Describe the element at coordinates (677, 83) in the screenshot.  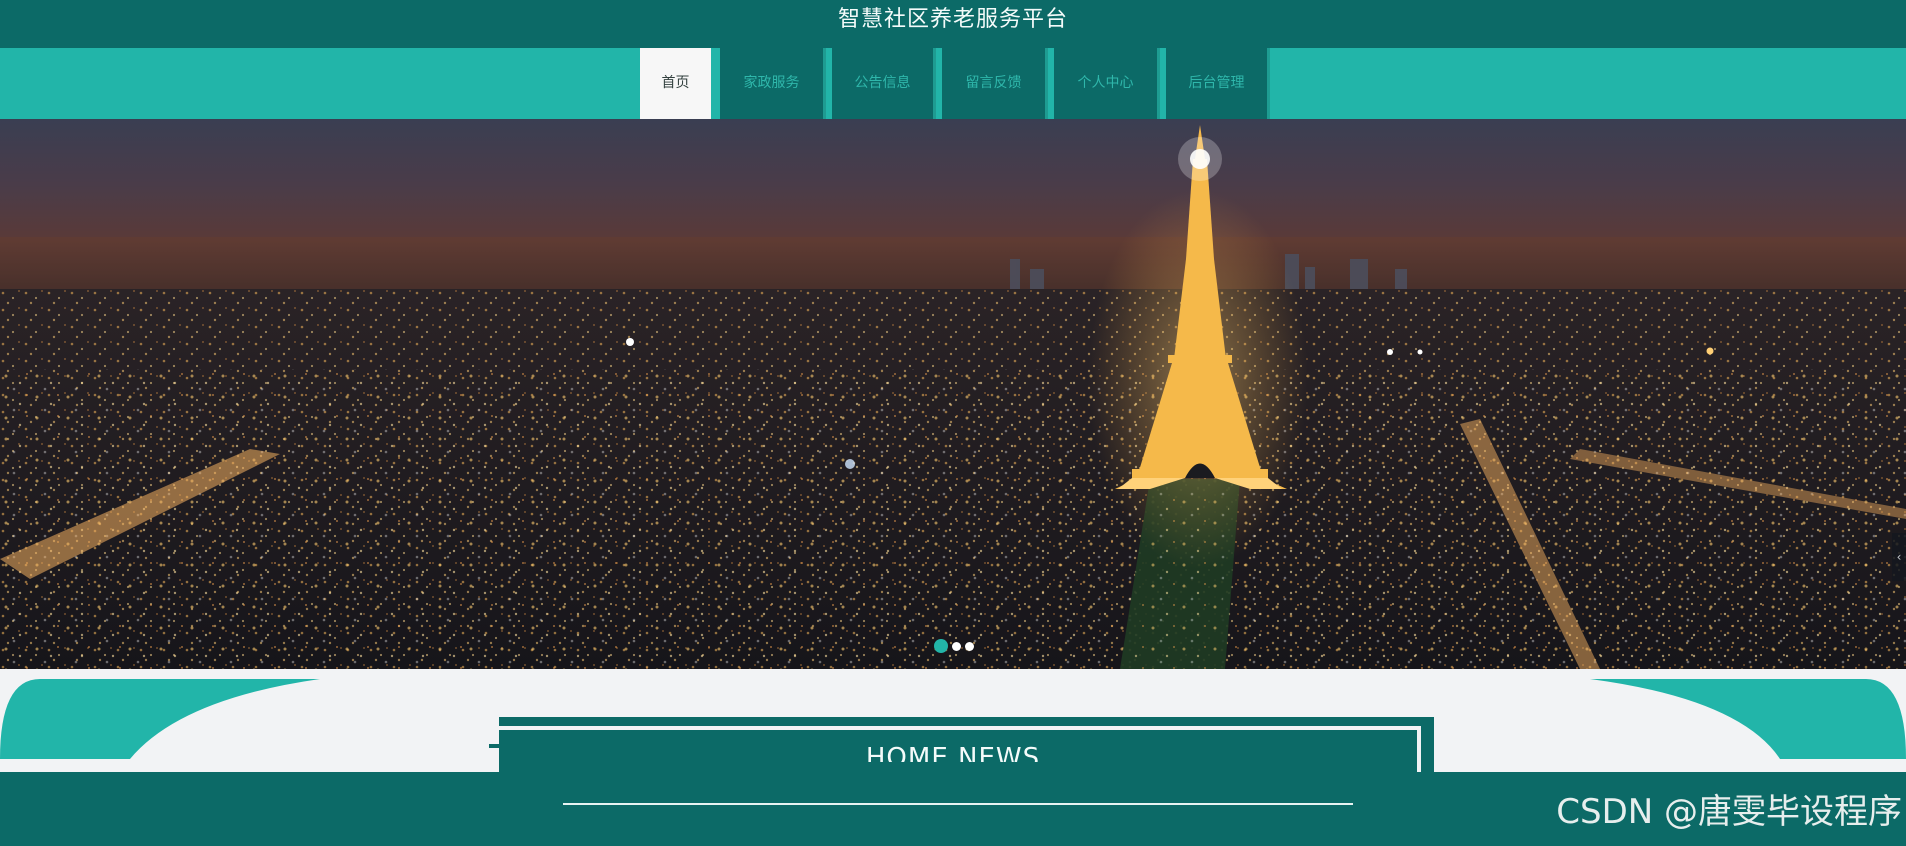
I see `nav-item-home: 首页` at that location.